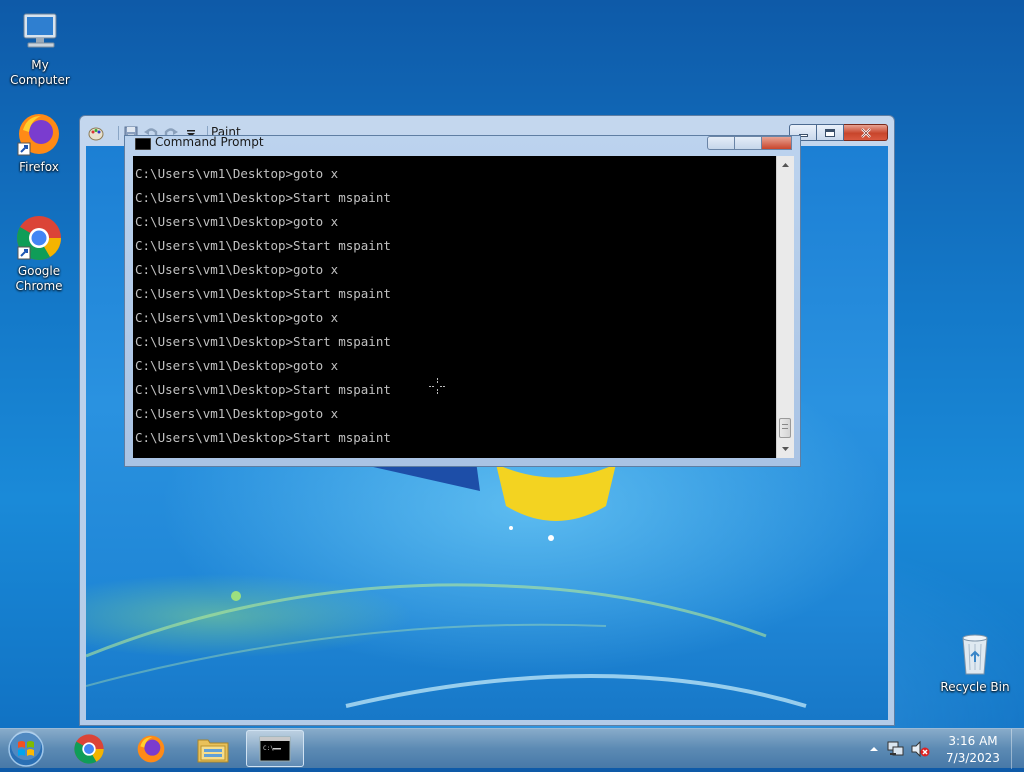 This screenshot has height=772, width=1024. What do you see at coordinates (777, 143) in the screenshot?
I see `cmd-close-button` at bounding box center [777, 143].